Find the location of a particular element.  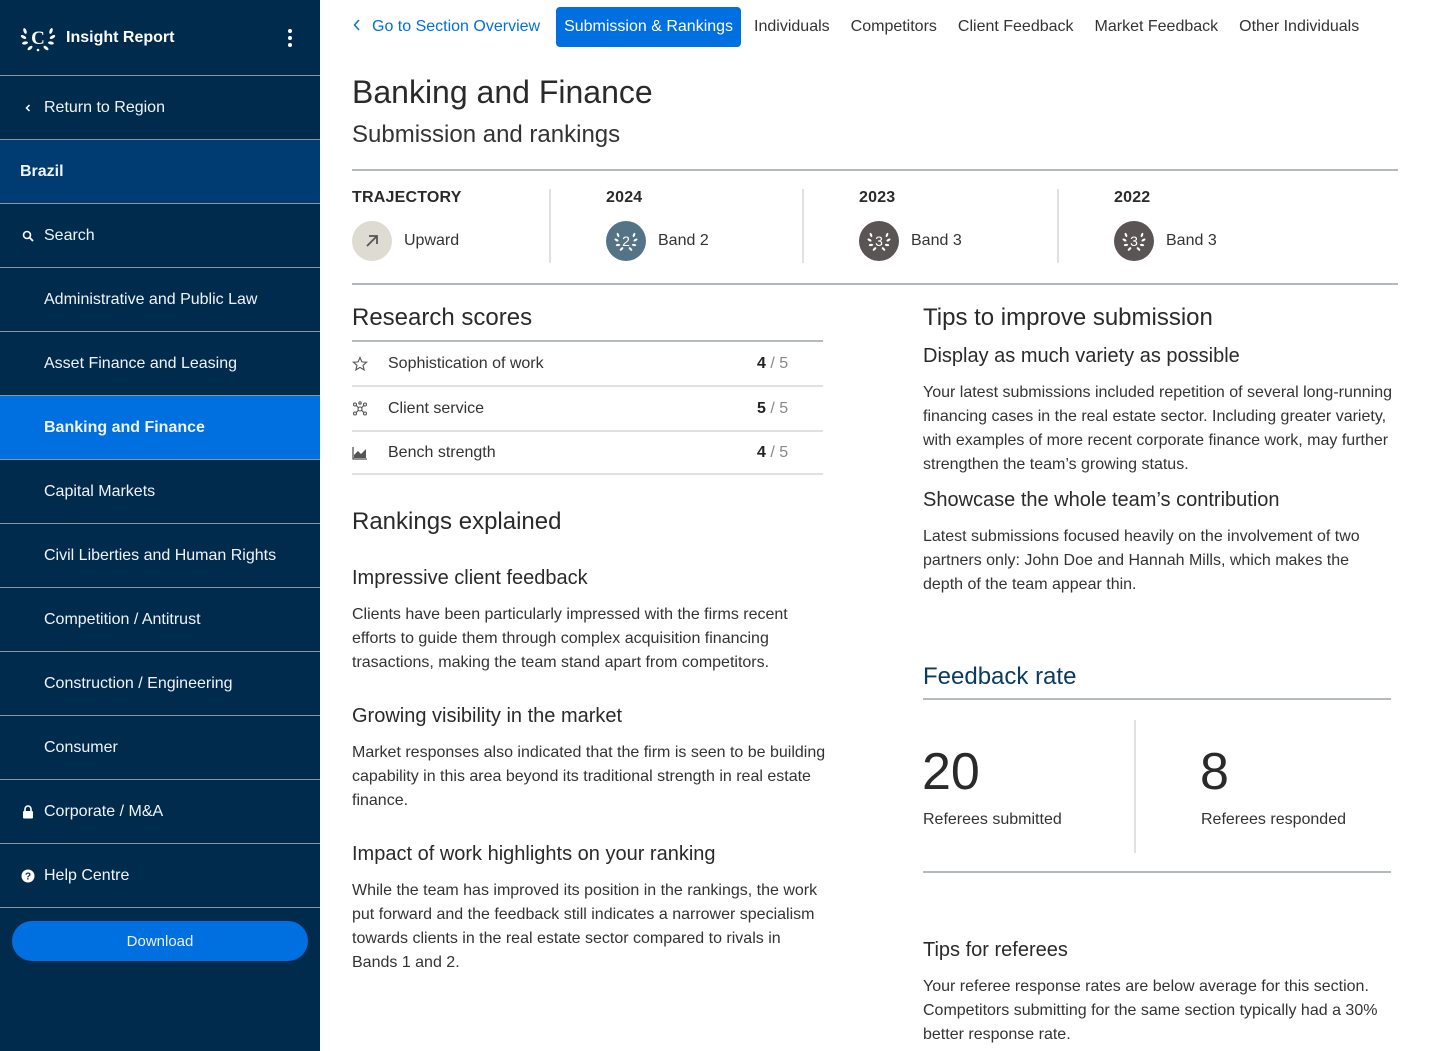

referees-submitted-count: 20 is located at coordinates (951, 772).